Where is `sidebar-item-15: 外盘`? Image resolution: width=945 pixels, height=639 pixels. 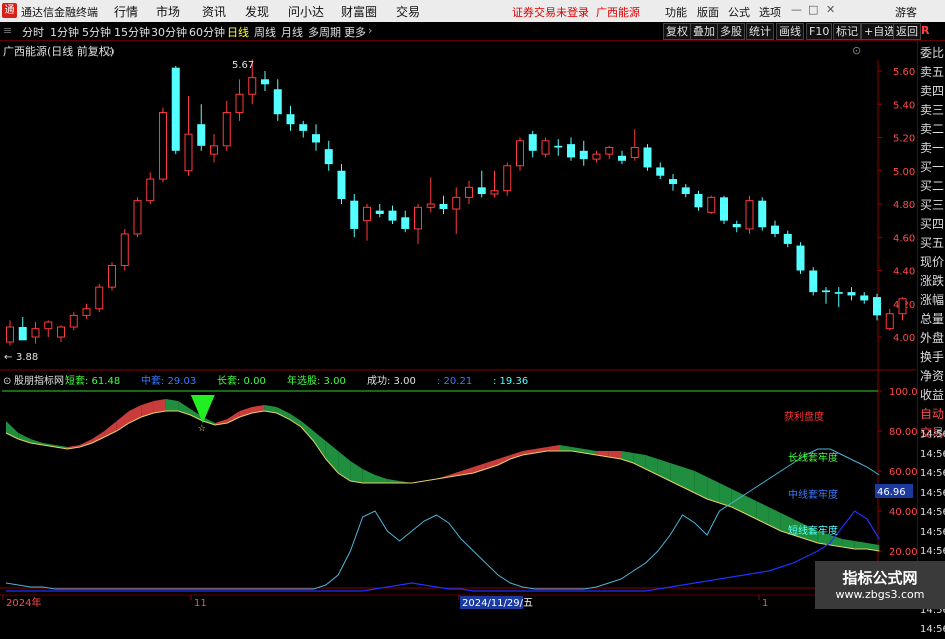
sidebar-item-15: 外盘 is located at coordinates (932, 338).